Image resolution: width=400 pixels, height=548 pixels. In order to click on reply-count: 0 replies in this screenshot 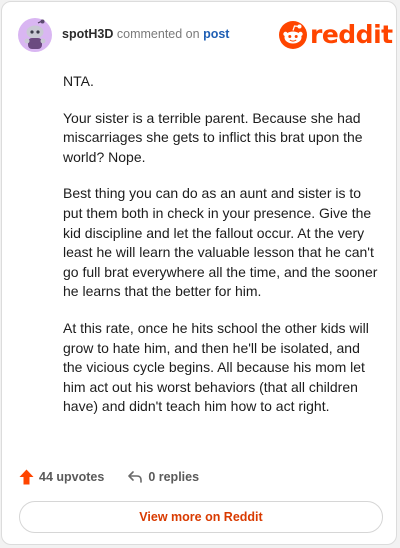, I will do `click(174, 477)`.